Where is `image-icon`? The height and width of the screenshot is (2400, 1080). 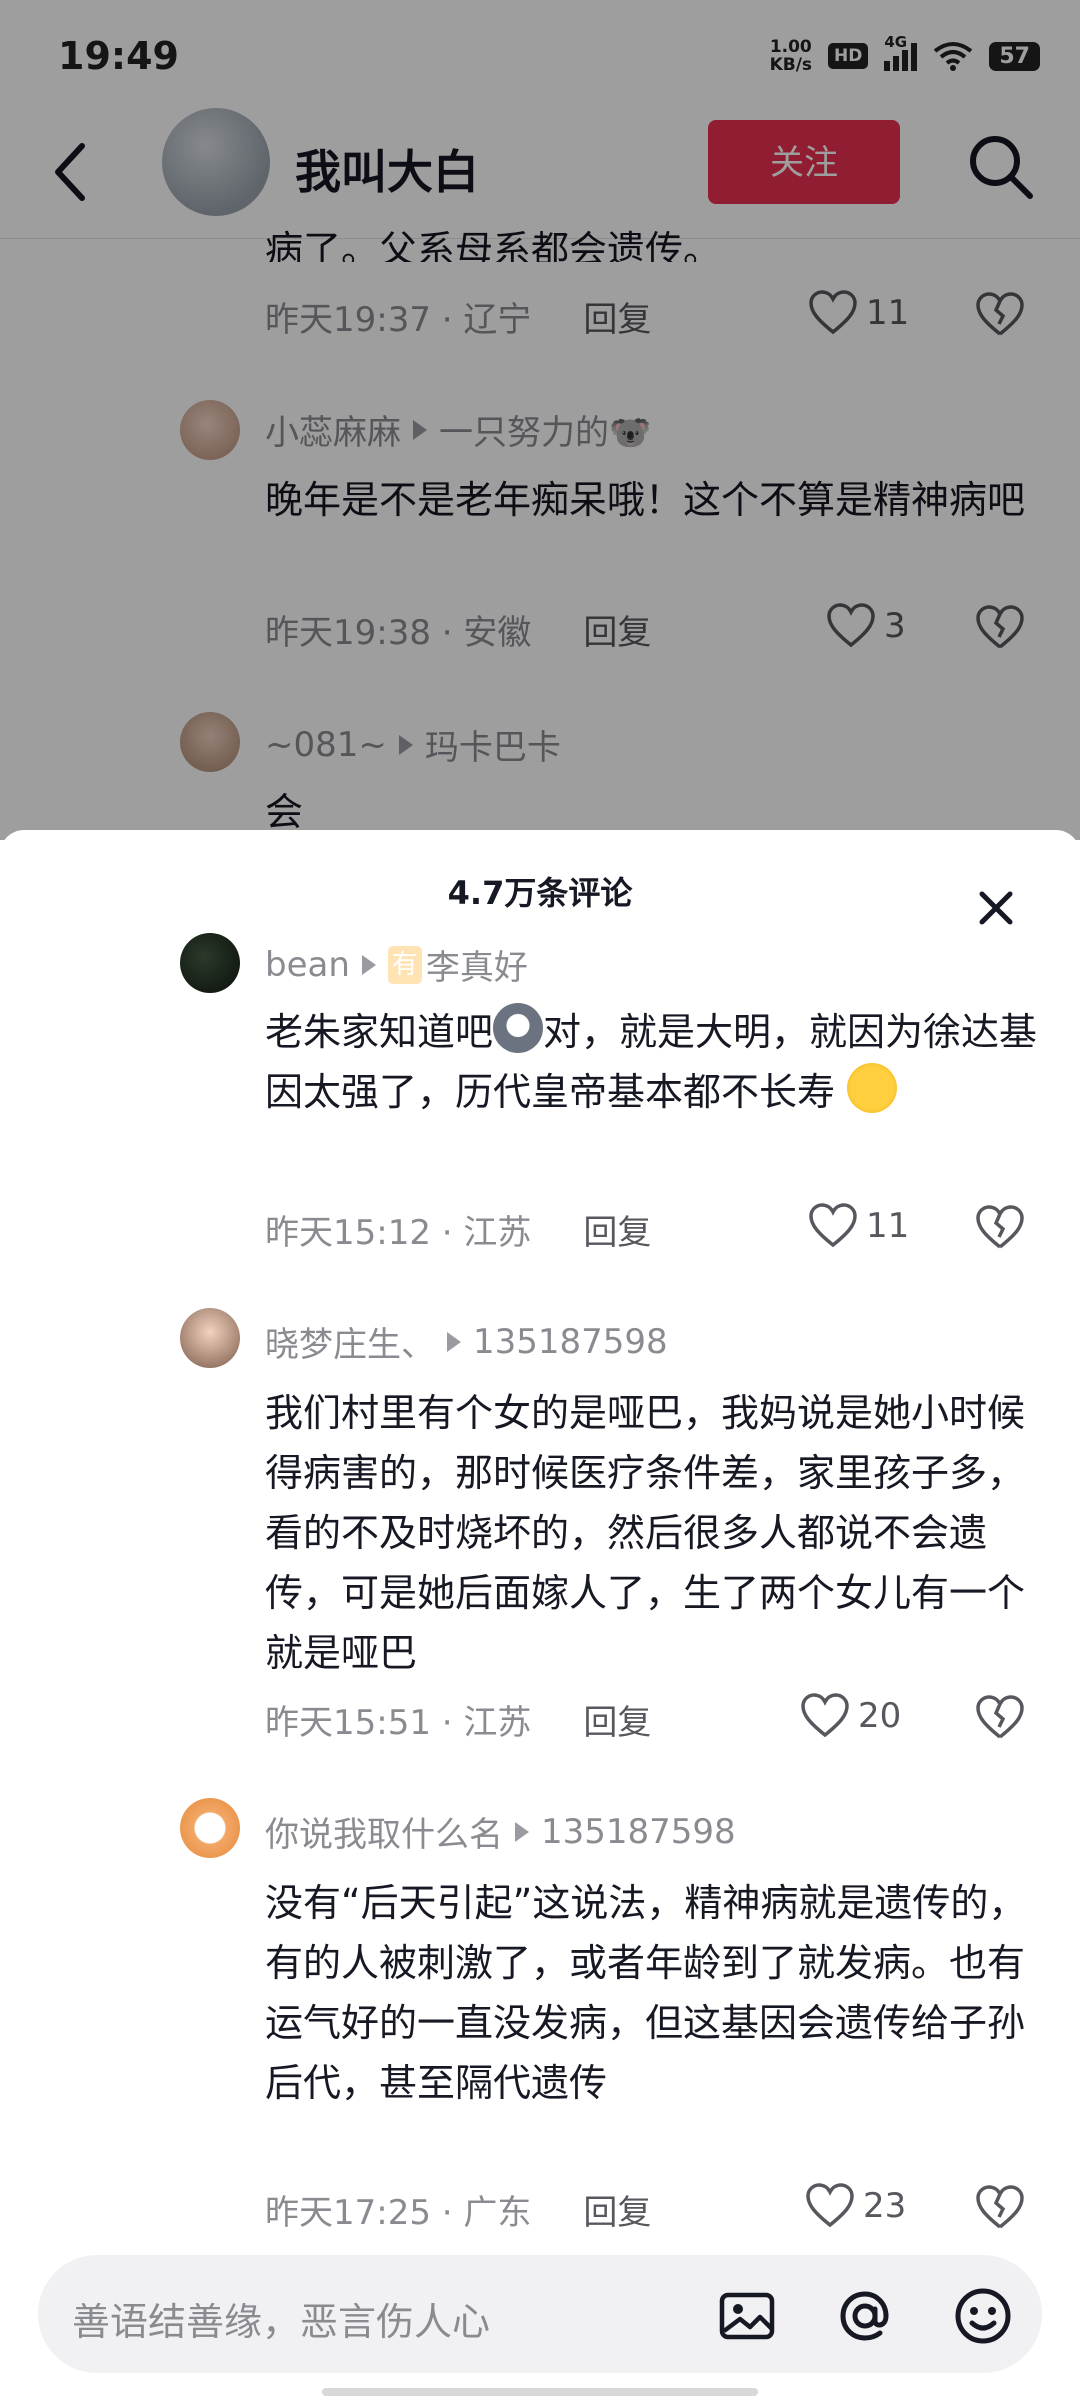 image-icon is located at coordinates (747, 2316).